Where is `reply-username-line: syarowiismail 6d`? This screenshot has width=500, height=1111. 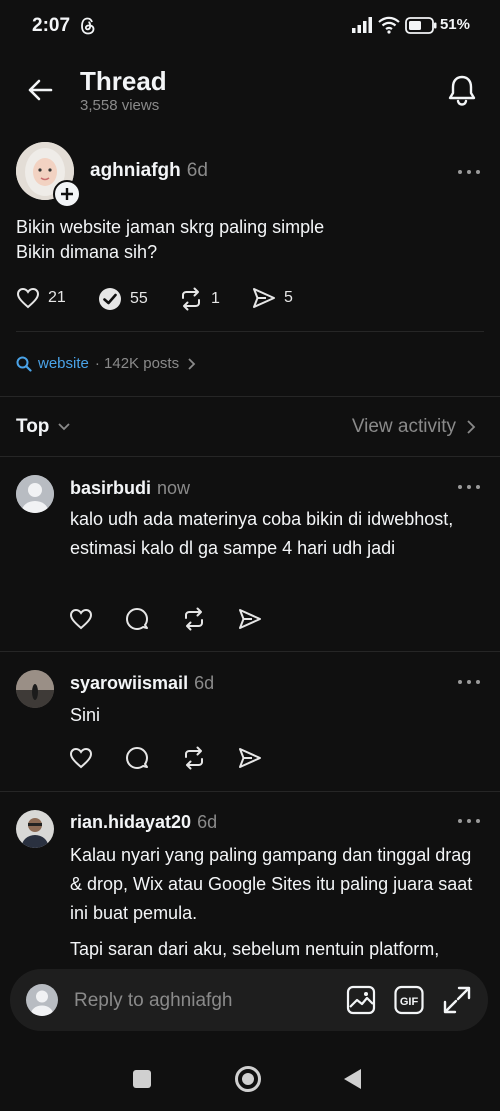
reply-username-line: syarowiismail 6d is located at coordinates (142, 683).